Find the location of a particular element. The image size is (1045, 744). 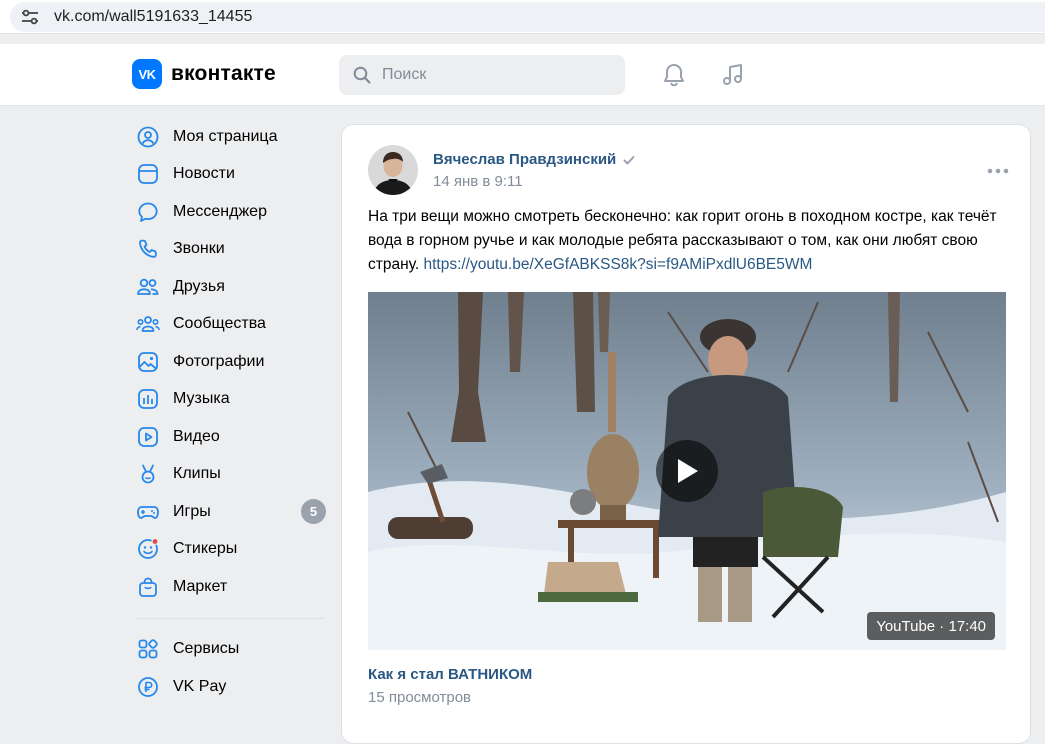

sidebar-item-messenger: Мессенджер is located at coordinates (232, 212).